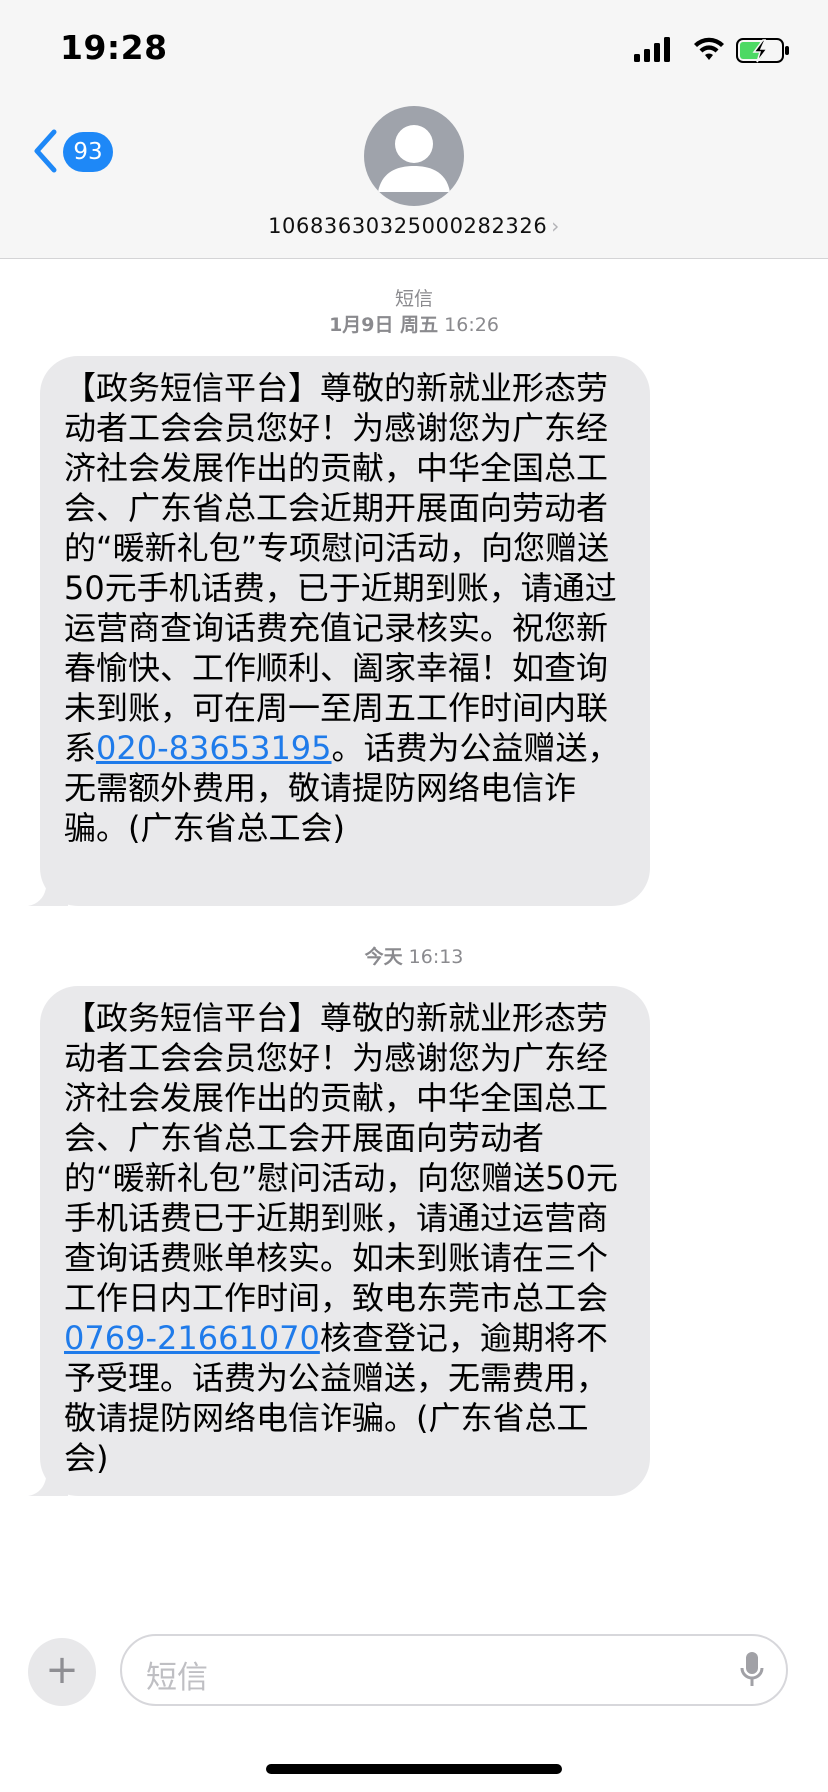 The image size is (828, 1792). Describe the element at coordinates (762, 50) in the screenshot. I see `battery-charging-icon` at that location.